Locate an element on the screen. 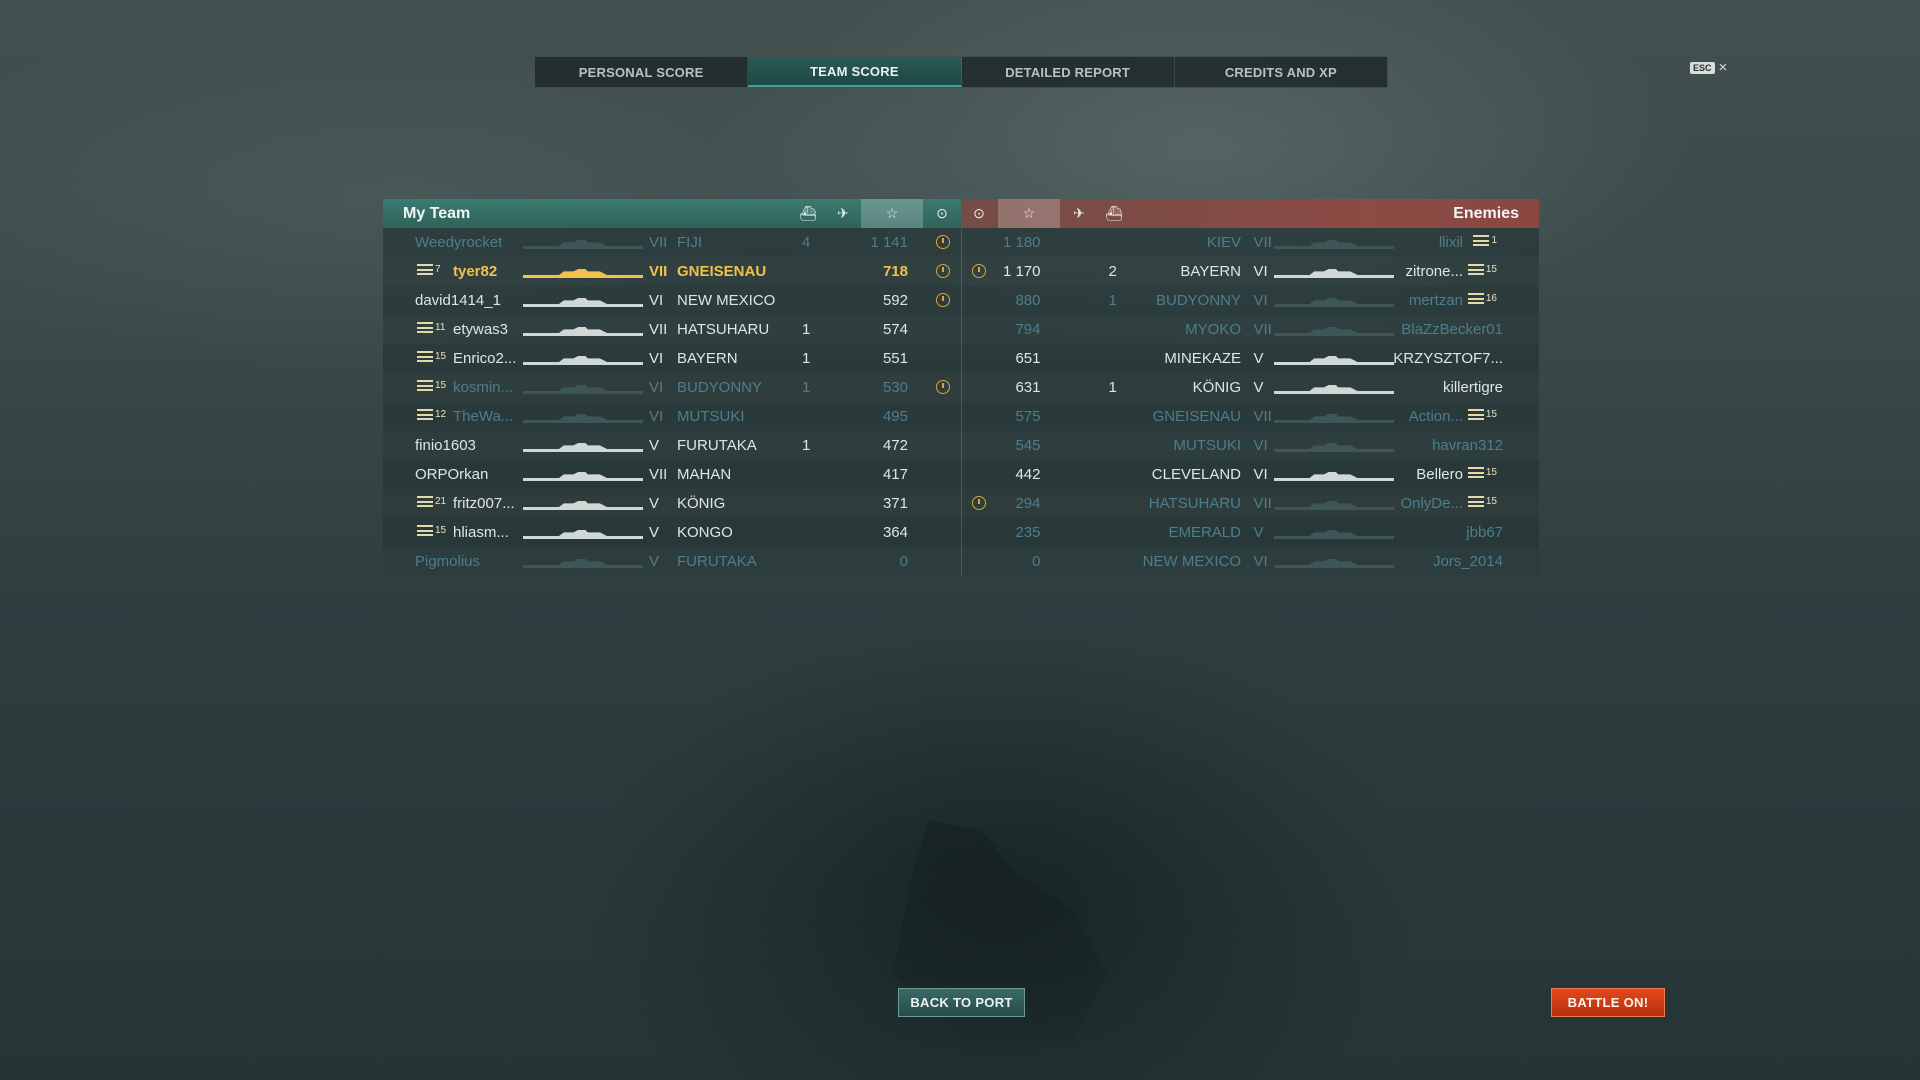 Image resolution: width=1920 pixels, height=1080 pixels. enemy-player-row: 235 EMERALD Vjbb67 is located at coordinates (1250, 532).